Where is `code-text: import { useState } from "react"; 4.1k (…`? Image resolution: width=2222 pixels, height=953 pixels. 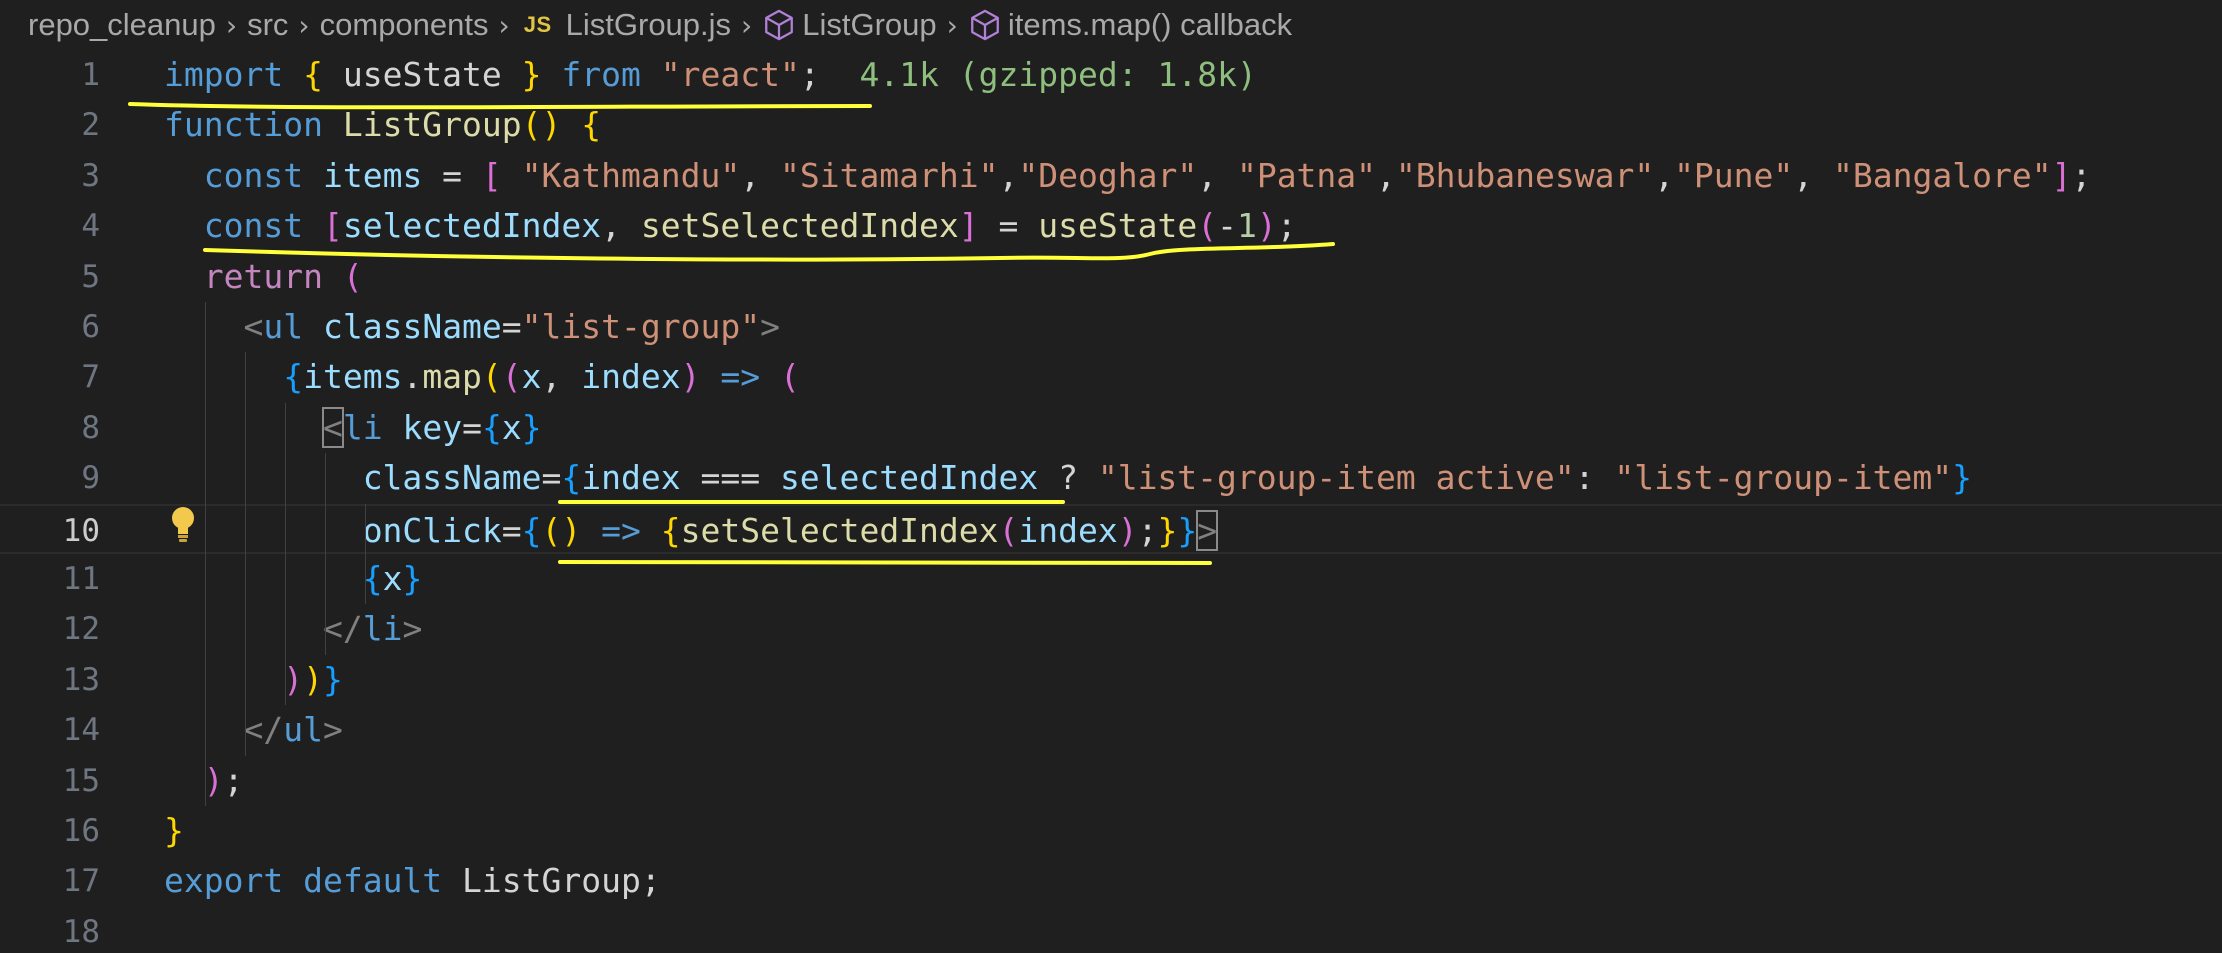
code-text: import { useState } from "react"; 4.1k (… is located at coordinates (710, 75).